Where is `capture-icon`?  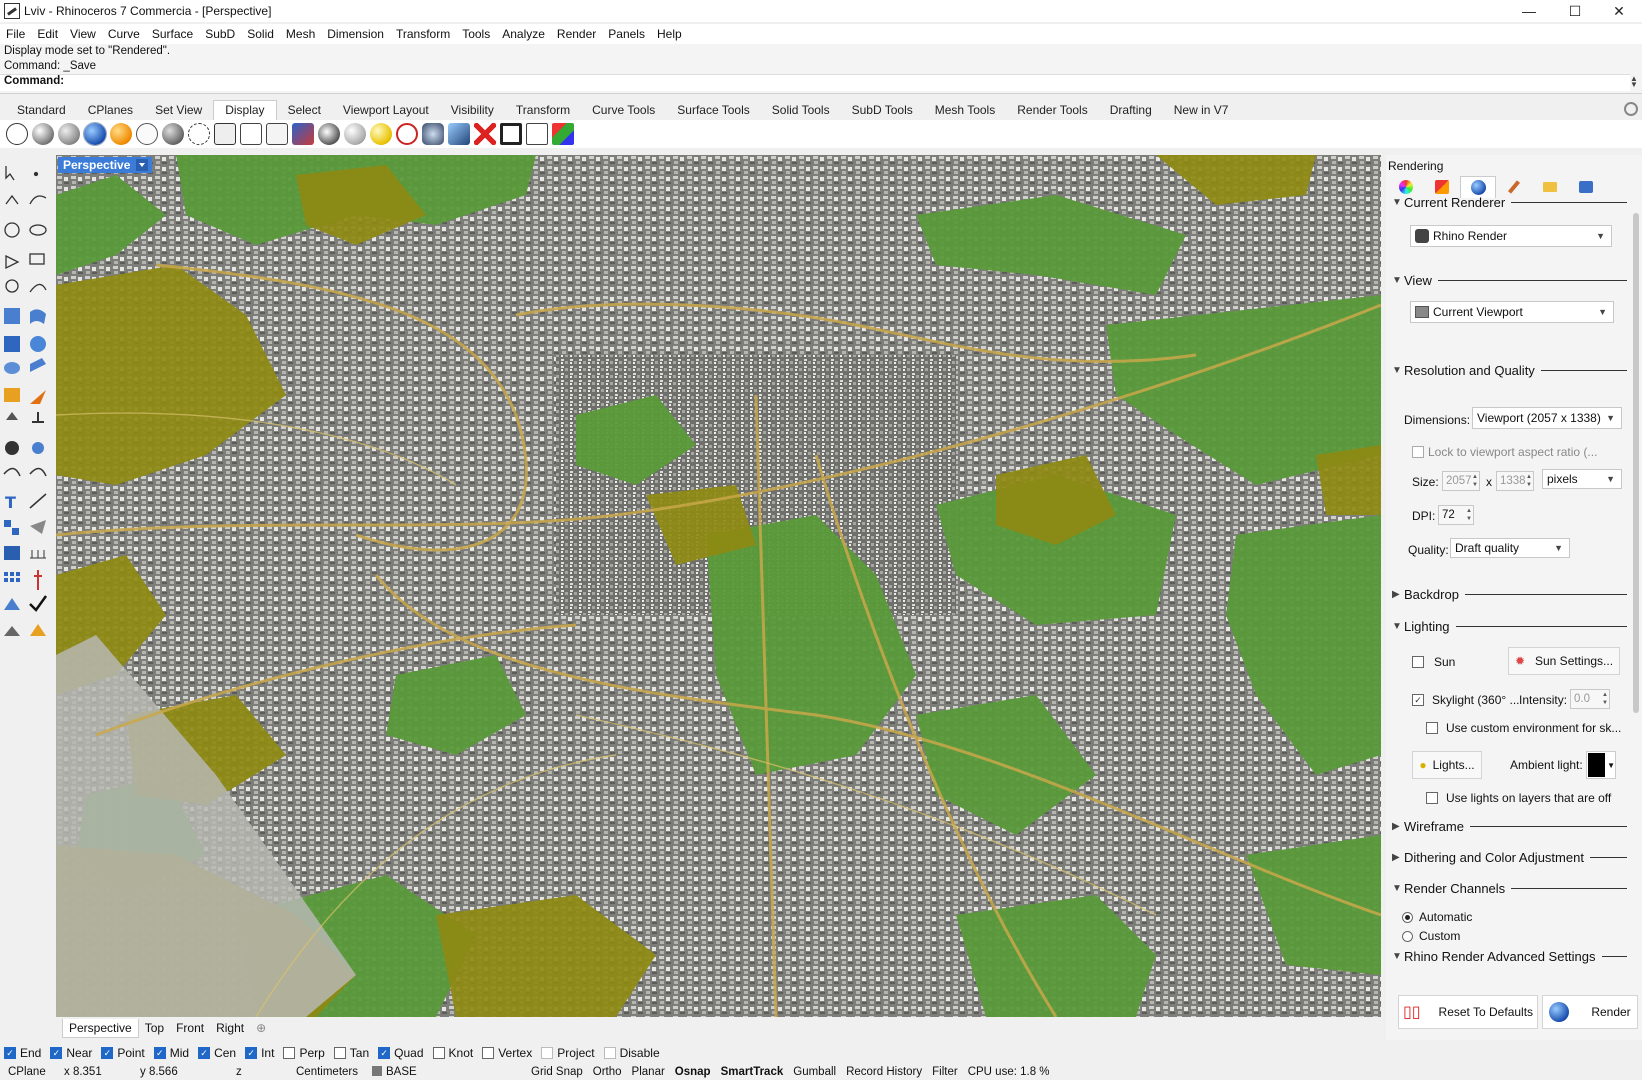 capture-icon is located at coordinates (303, 134).